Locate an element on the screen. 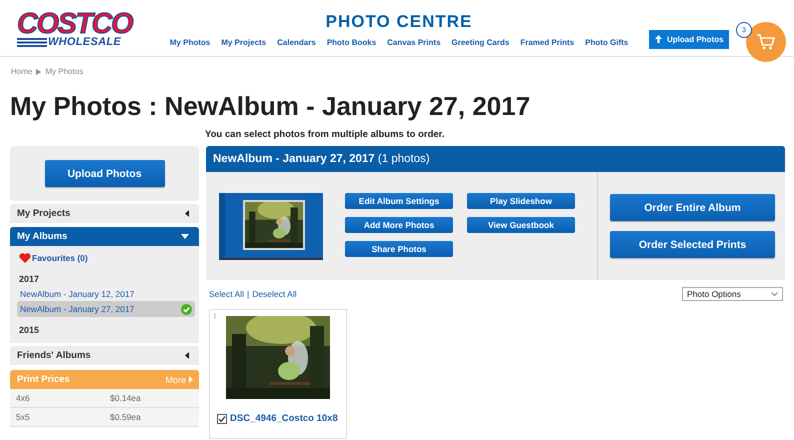 The image size is (794, 440). order-button: Order Entire Album is located at coordinates (692, 207).